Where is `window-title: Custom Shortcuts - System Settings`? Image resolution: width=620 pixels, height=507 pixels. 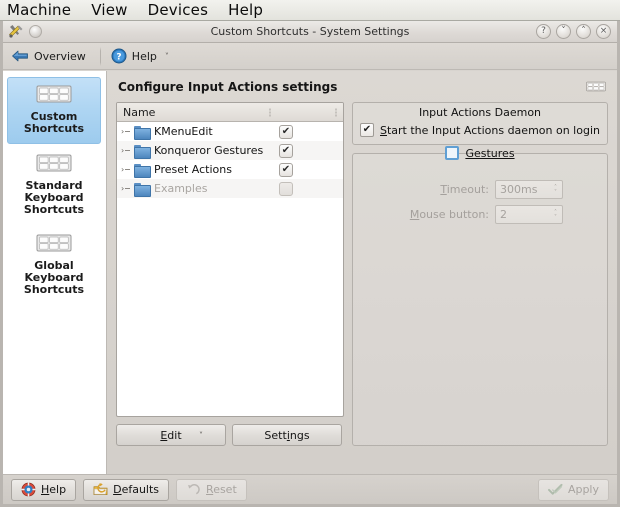 window-title: Custom Shortcuts - System Settings is located at coordinates (310, 31).